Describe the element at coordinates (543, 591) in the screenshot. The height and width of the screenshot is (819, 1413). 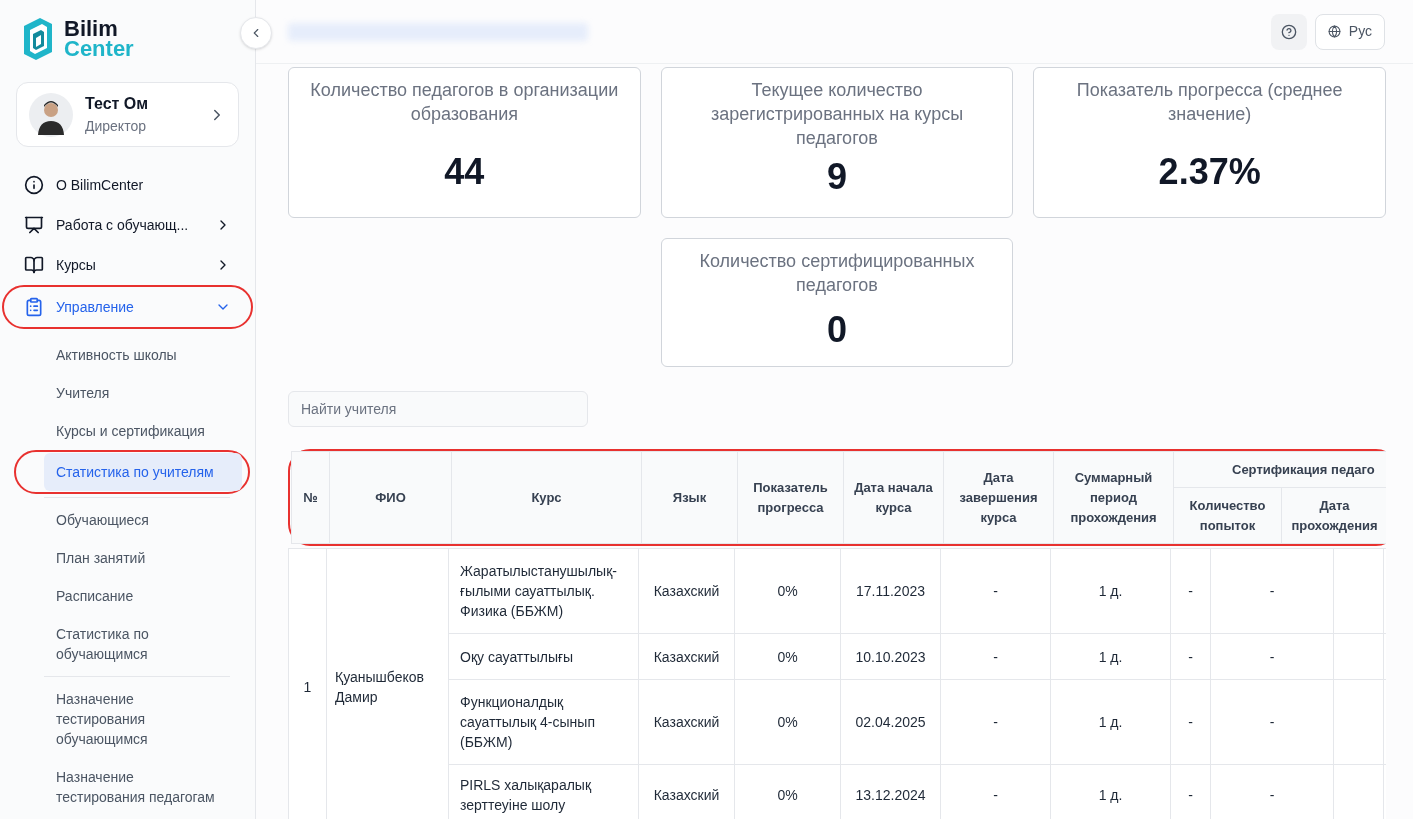
I see `table-cell: Жаратылыстанушылық-ғылыми сауаттылық. Физика (ББЖМ)` at that location.